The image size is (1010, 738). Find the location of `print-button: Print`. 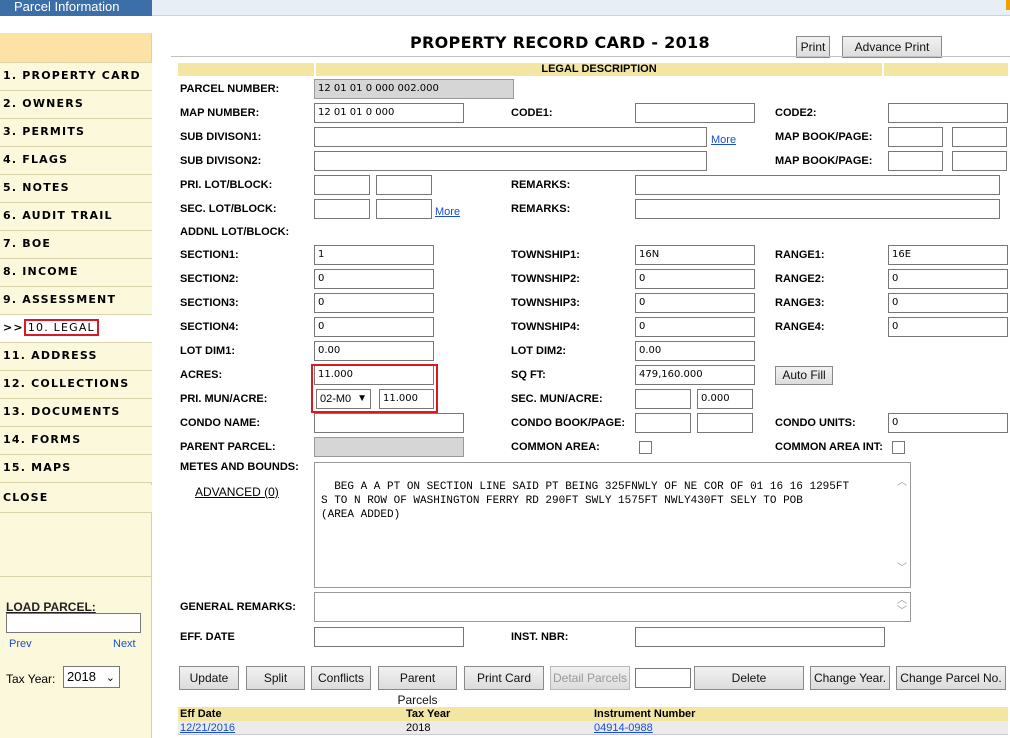

print-button: Print is located at coordinates (813, 47).